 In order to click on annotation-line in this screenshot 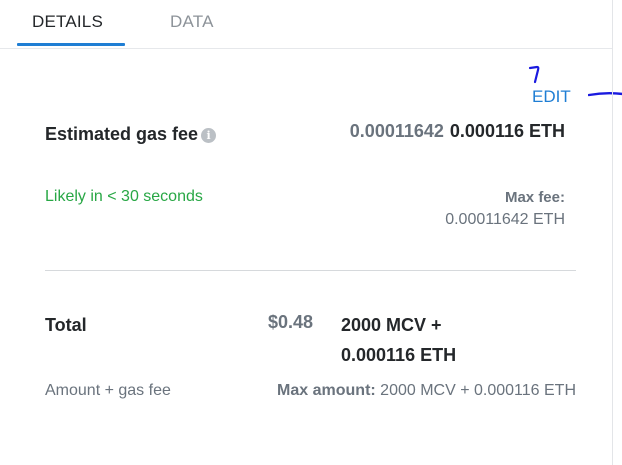, I will do `click(605, 94)`.